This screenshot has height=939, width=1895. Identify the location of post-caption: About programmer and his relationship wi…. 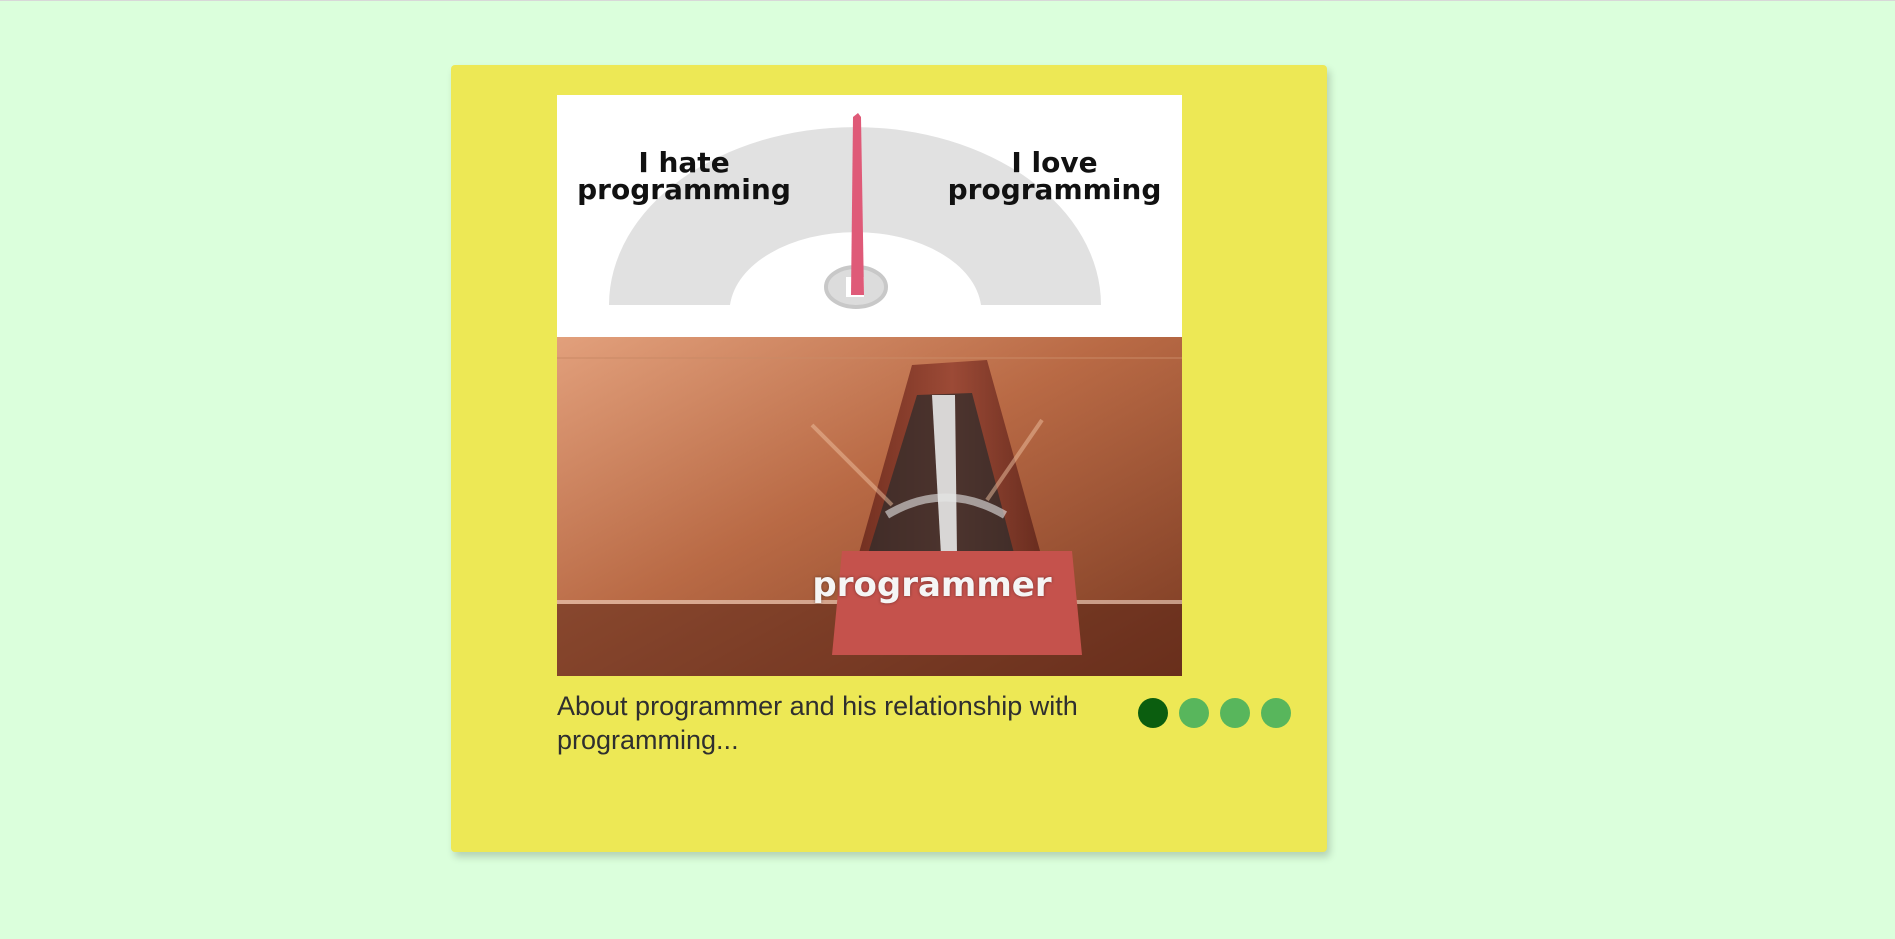
(817, 723).